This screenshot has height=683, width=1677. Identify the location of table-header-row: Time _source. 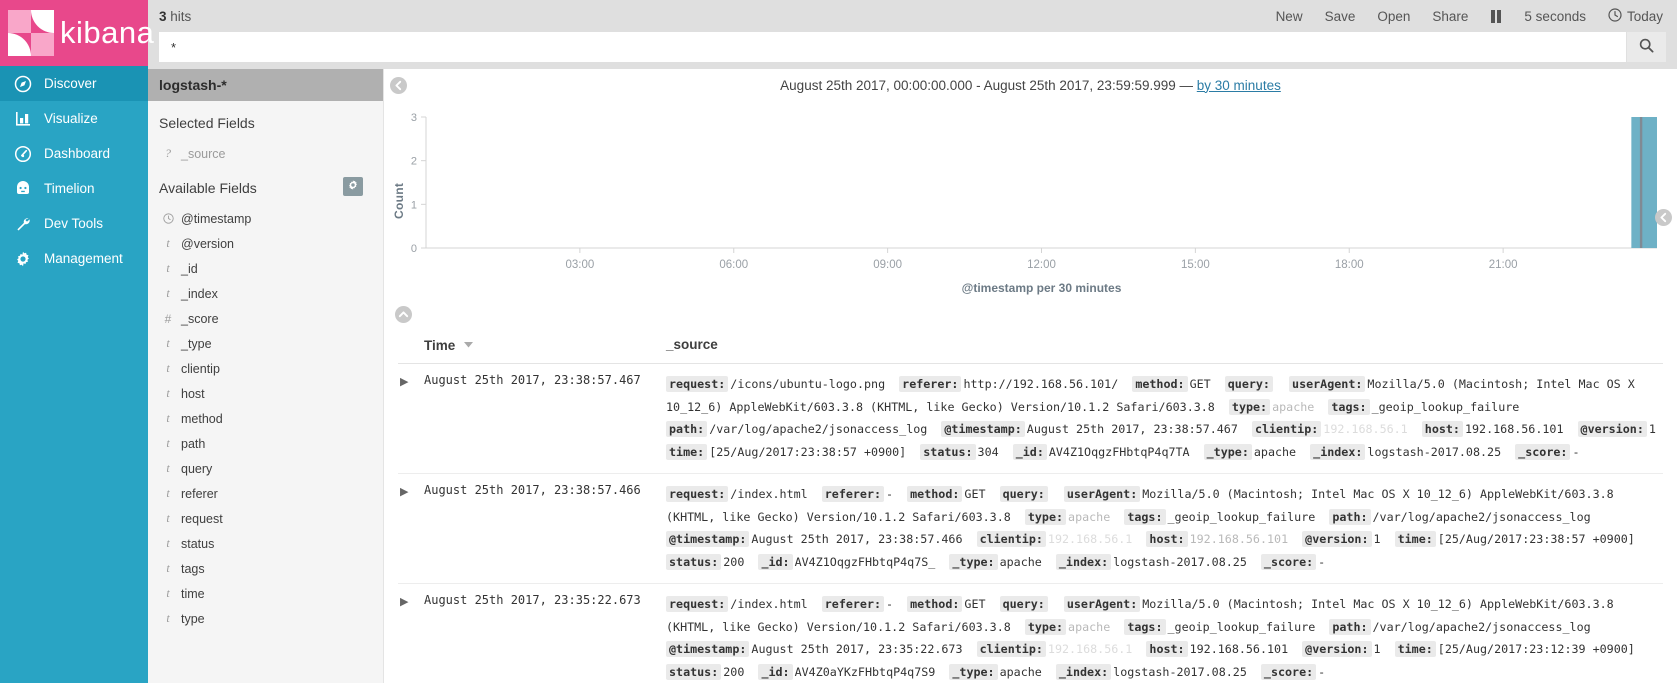
(1030, 348).